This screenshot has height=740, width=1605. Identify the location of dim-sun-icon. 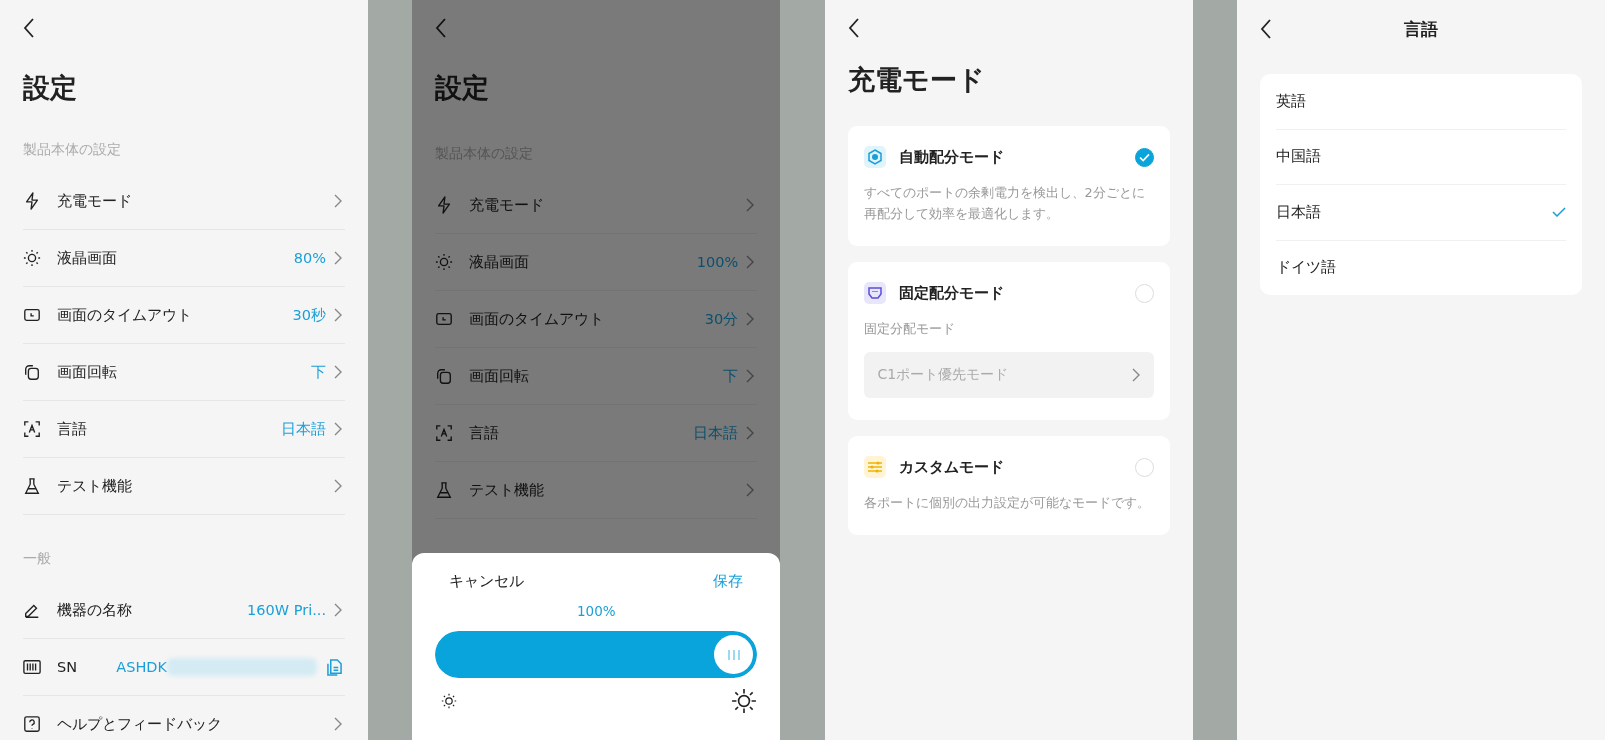
(449, 701).